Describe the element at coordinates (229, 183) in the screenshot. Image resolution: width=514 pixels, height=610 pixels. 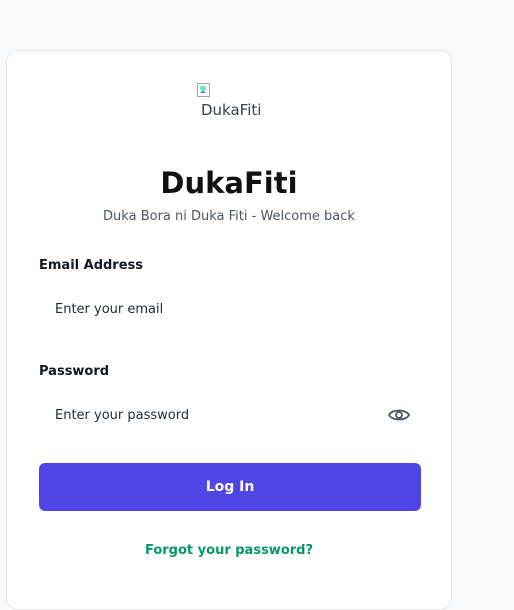
I see `app-title: DukaFiti` at that location.